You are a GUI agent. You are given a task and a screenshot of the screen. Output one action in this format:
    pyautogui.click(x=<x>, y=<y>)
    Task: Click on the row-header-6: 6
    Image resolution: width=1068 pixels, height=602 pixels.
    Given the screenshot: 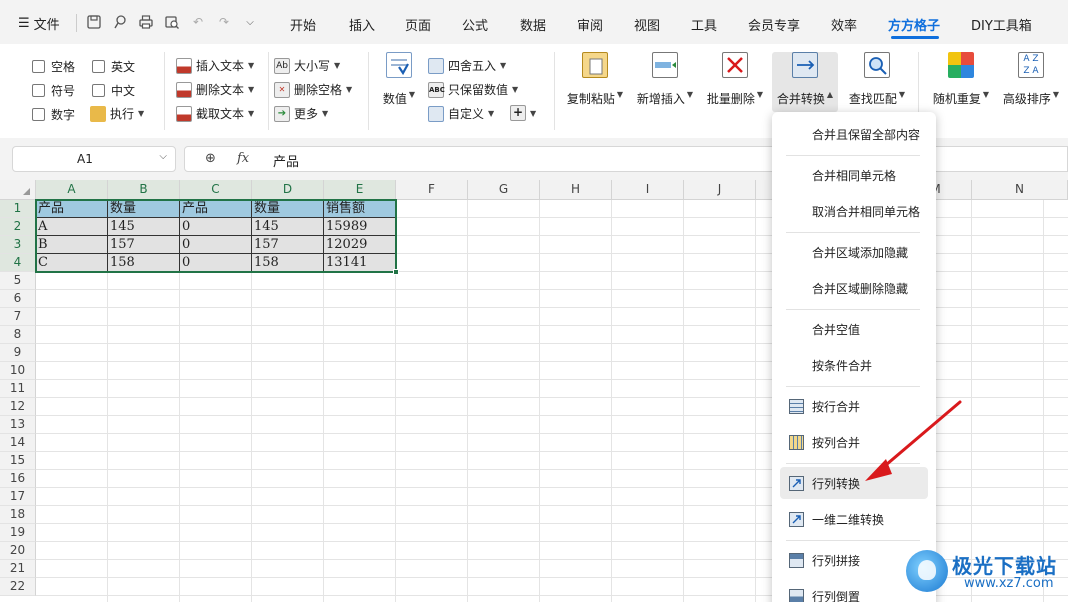 What is the action you would take?
    pyautogui.click(x=18, y=299)
    